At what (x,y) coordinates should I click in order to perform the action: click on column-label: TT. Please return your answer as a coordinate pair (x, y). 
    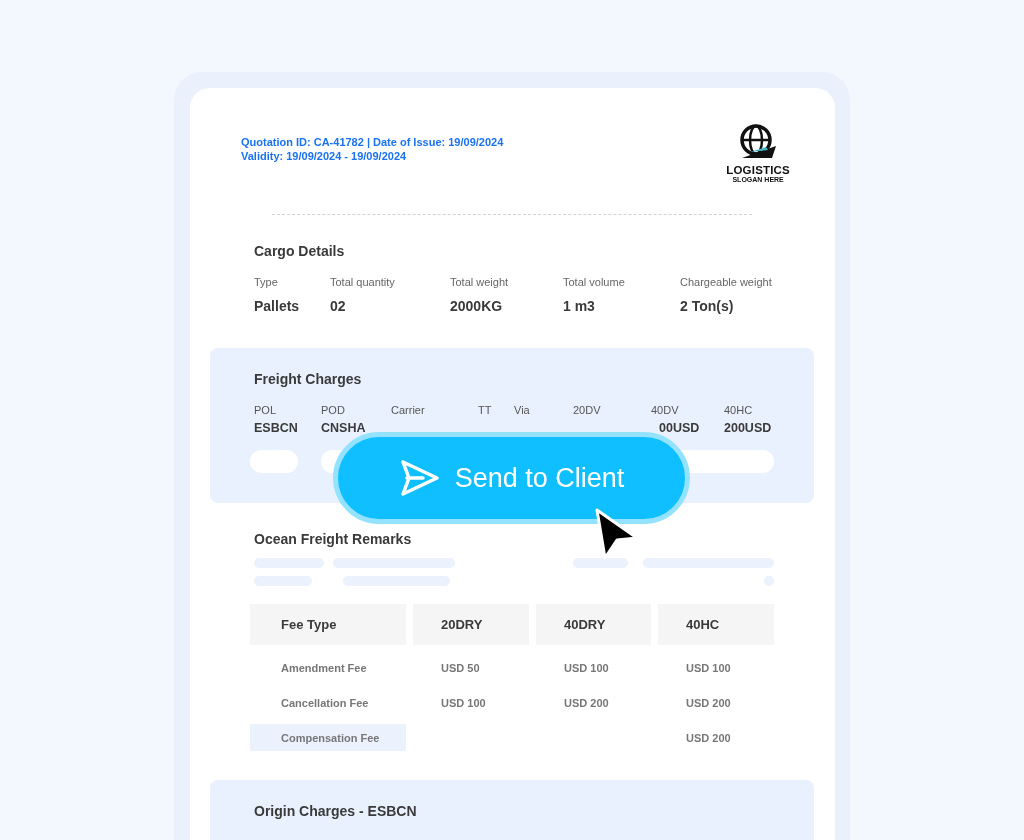
    Looking at the image, I should click on (485, 410).